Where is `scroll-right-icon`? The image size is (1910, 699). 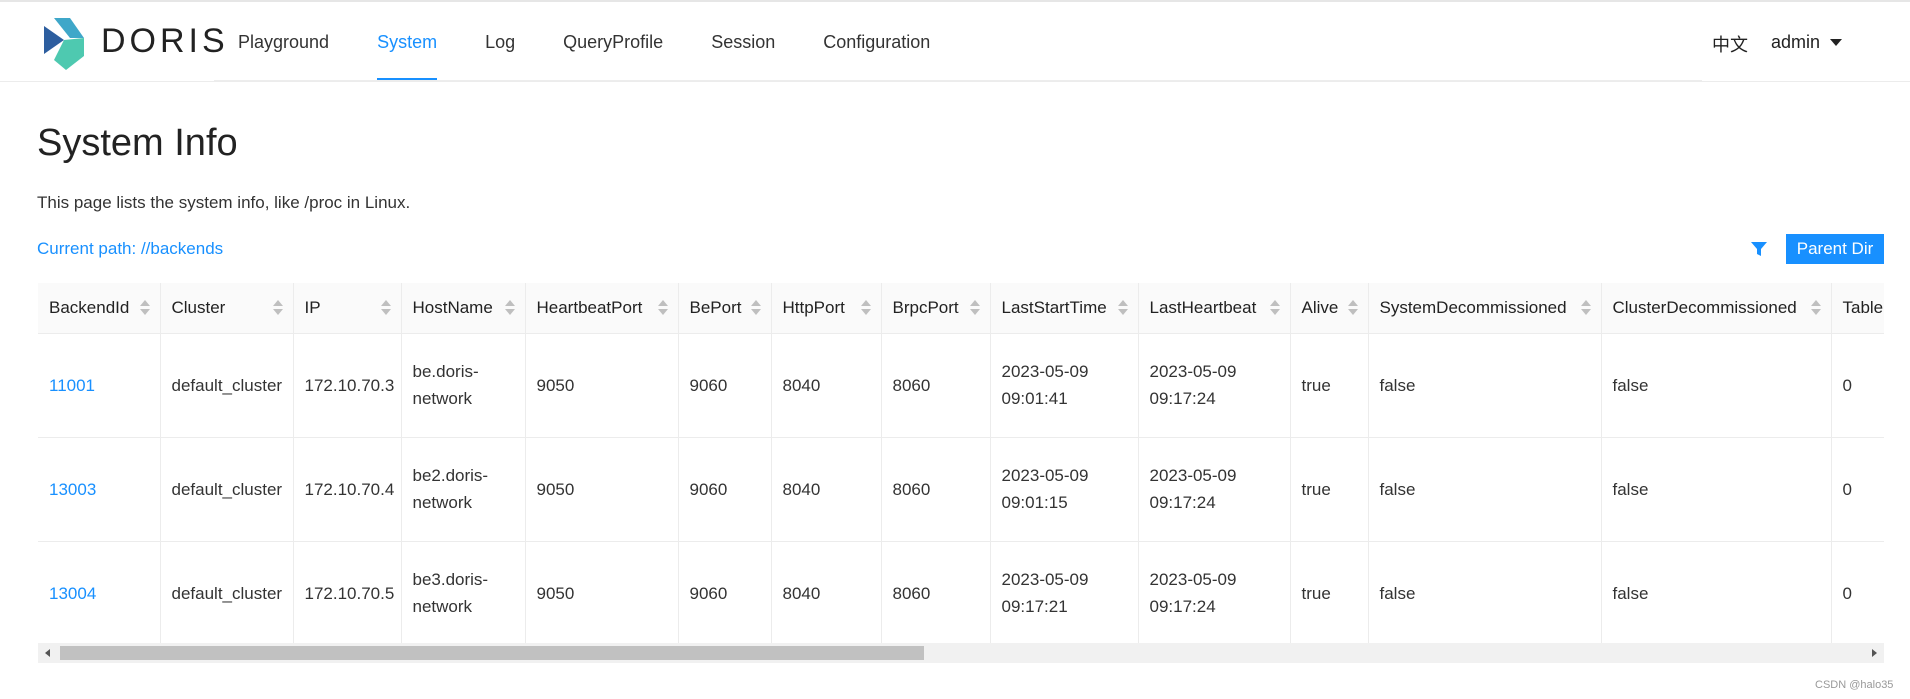
scroll-right-icon is located at coordinates (1874, 653).